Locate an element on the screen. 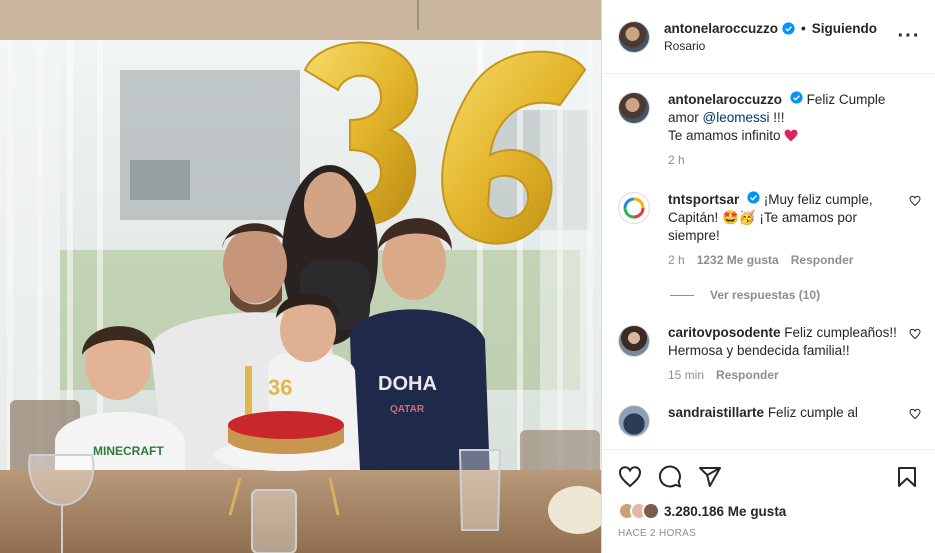 The image size is (935, 553). caption-username: antonelaroccuzzo is located at coordinates (725, 99).